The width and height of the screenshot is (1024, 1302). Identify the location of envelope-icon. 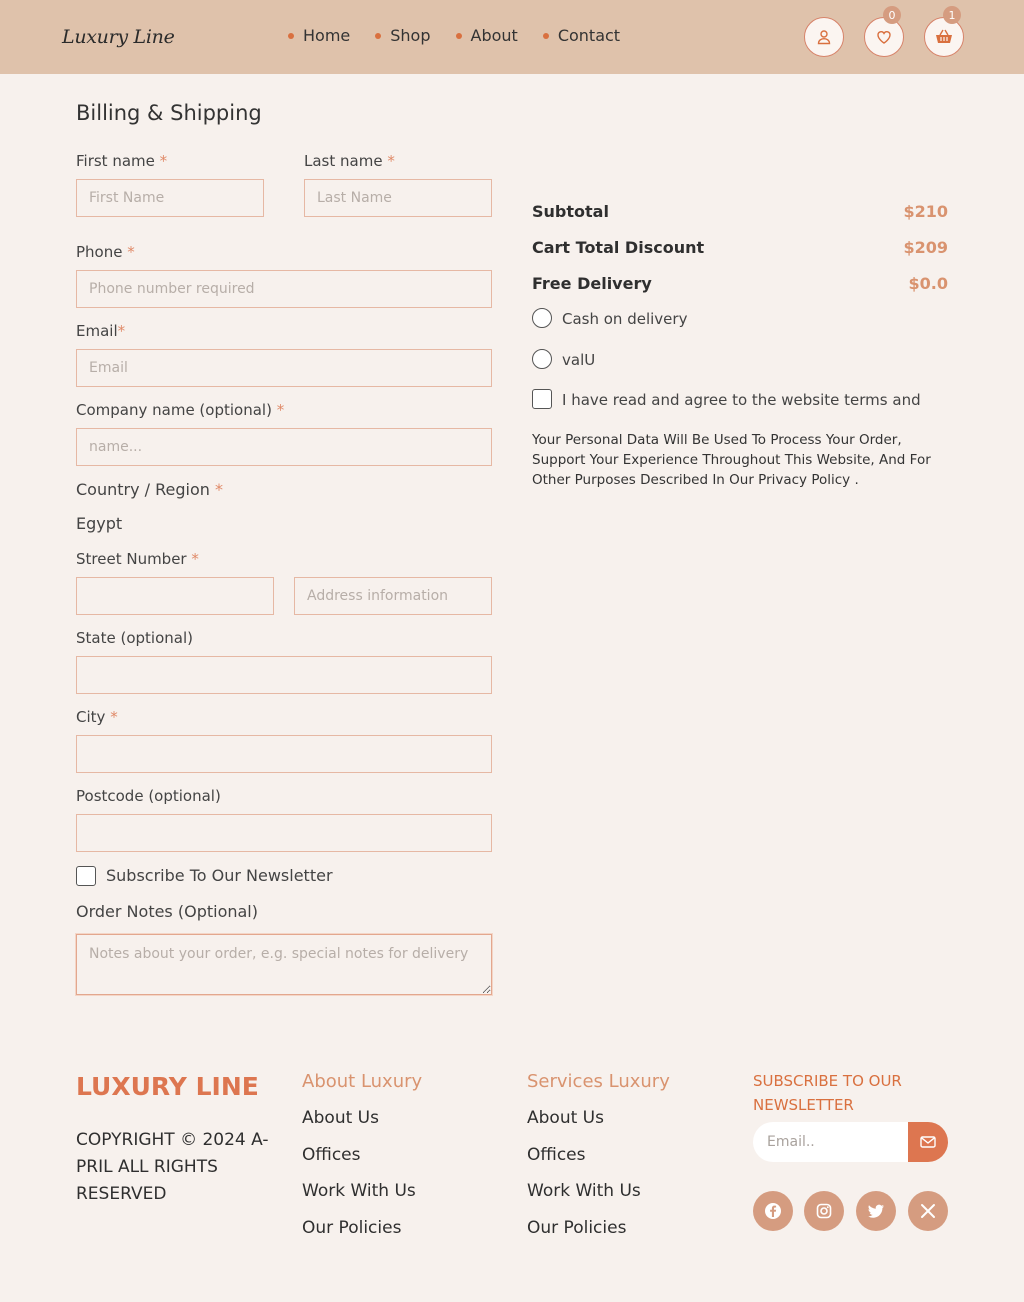
(928, 1142).